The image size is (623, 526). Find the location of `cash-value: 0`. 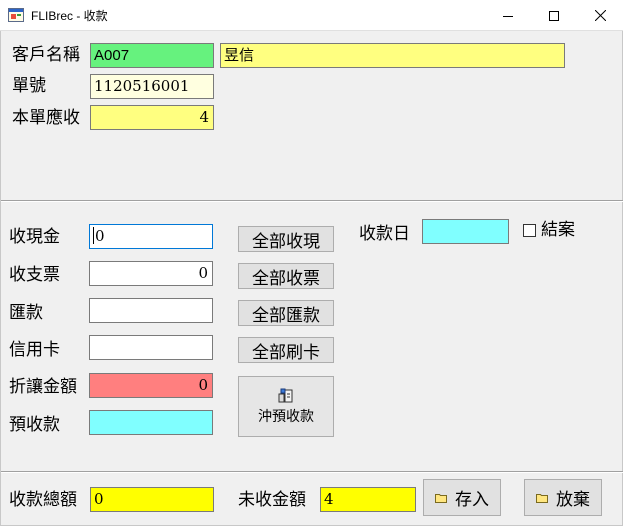

cash-value: 0 is located at coordinates (100, 236).